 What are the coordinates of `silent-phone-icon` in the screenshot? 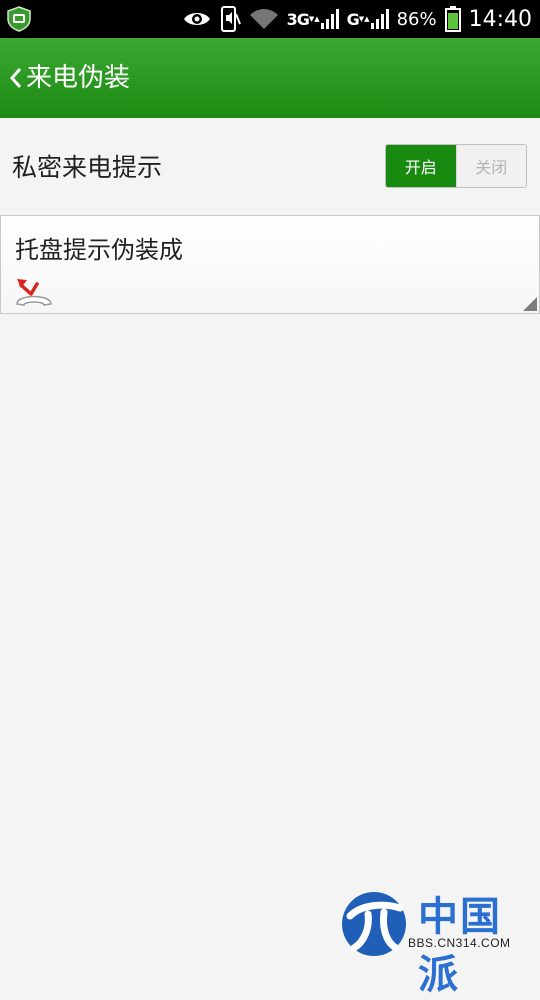 It's located at (230, 19).